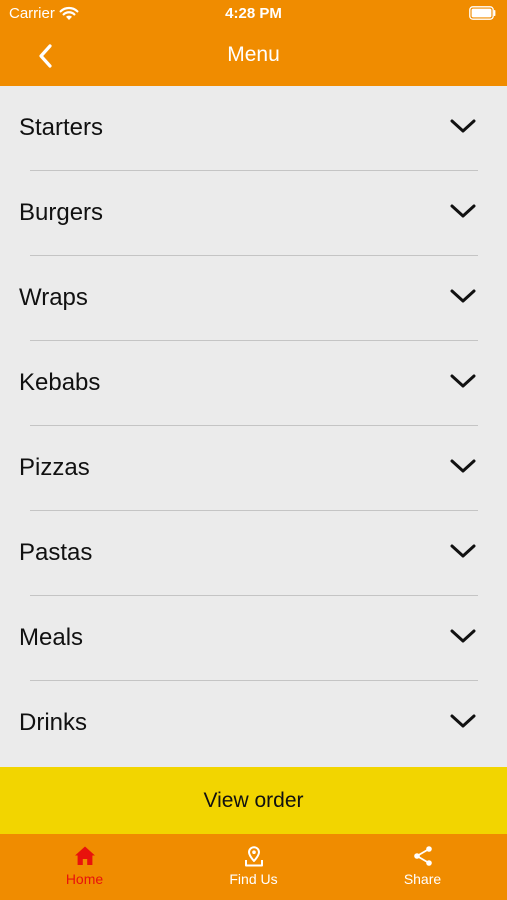 The width and height of the screenshot is (507, 900). I want to click on menu-category-meals: Meals, so click(253, 638).